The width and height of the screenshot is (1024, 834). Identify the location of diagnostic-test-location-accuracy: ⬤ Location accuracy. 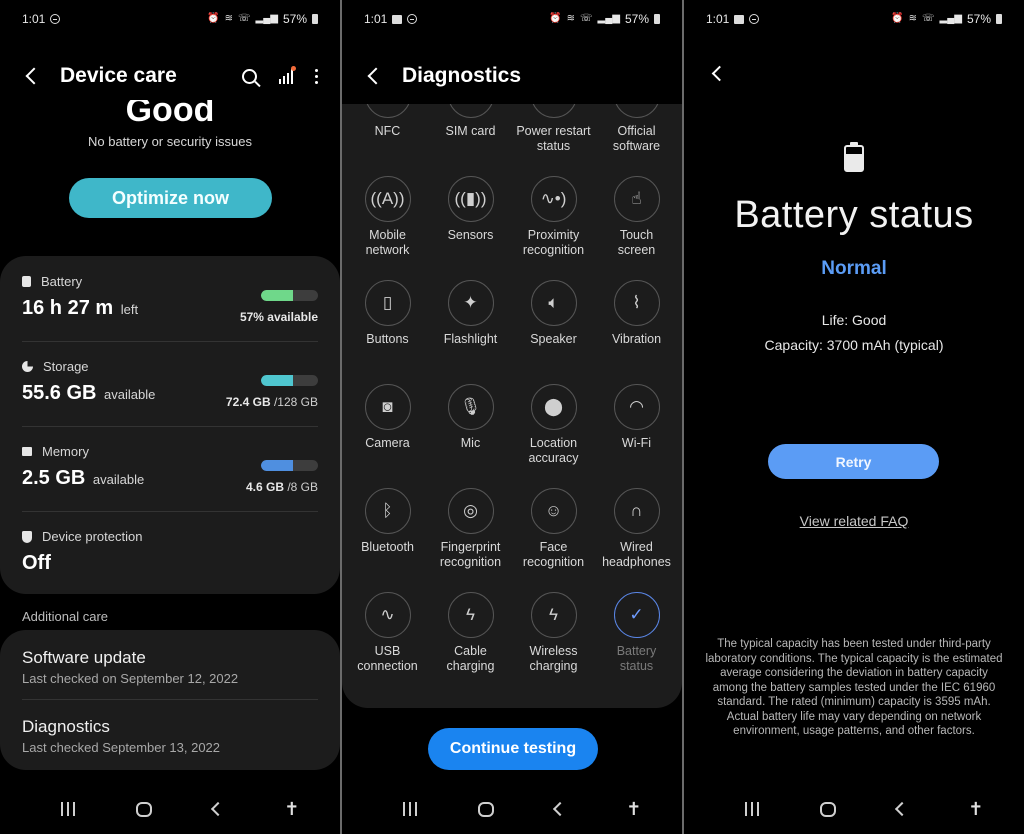
(553, 436).